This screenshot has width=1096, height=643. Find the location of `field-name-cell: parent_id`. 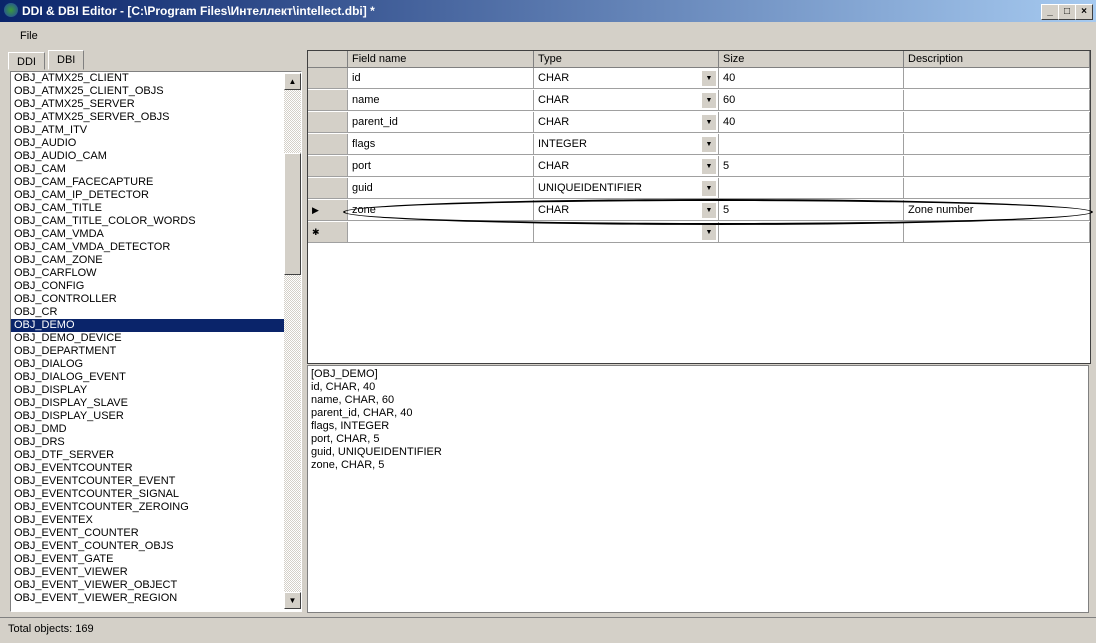

field-name-cell: parent_id is located at coordinates (441, 122).